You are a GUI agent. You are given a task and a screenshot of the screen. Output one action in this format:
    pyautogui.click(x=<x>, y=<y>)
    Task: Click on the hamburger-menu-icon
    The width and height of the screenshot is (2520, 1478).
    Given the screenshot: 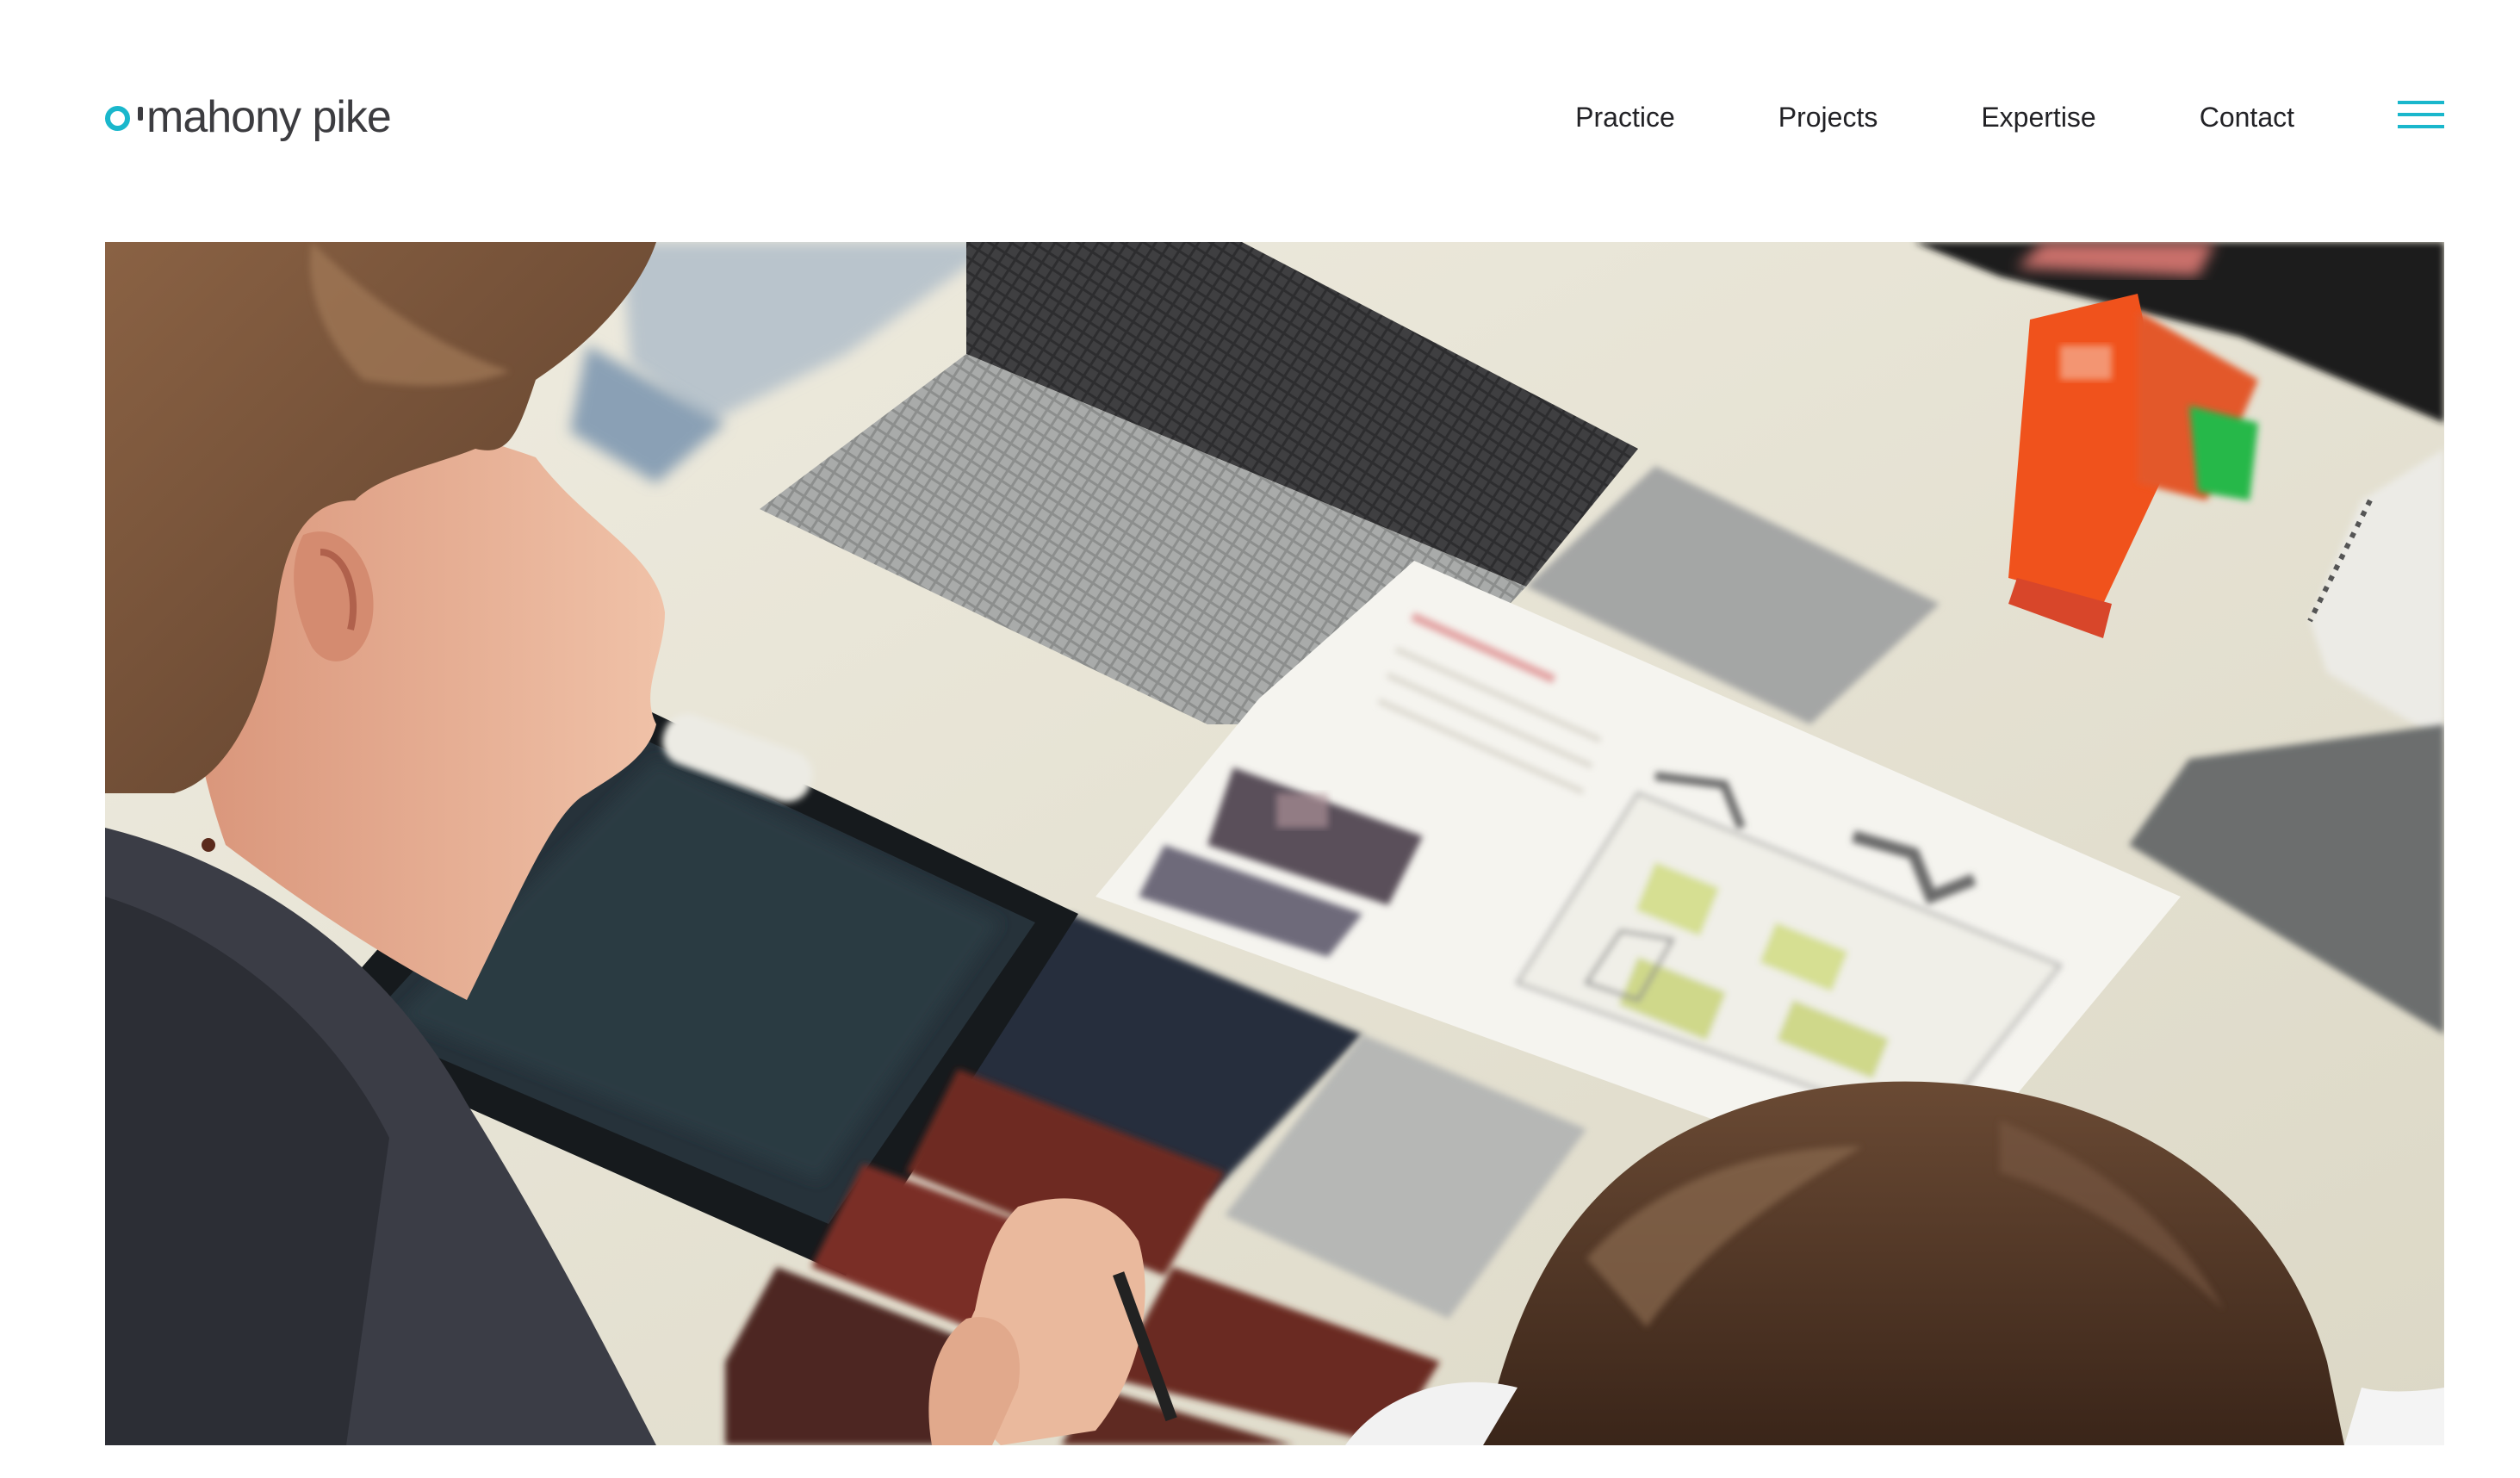 What is the action you would take?
    pyautogui.click(x=2421, y=115)
    